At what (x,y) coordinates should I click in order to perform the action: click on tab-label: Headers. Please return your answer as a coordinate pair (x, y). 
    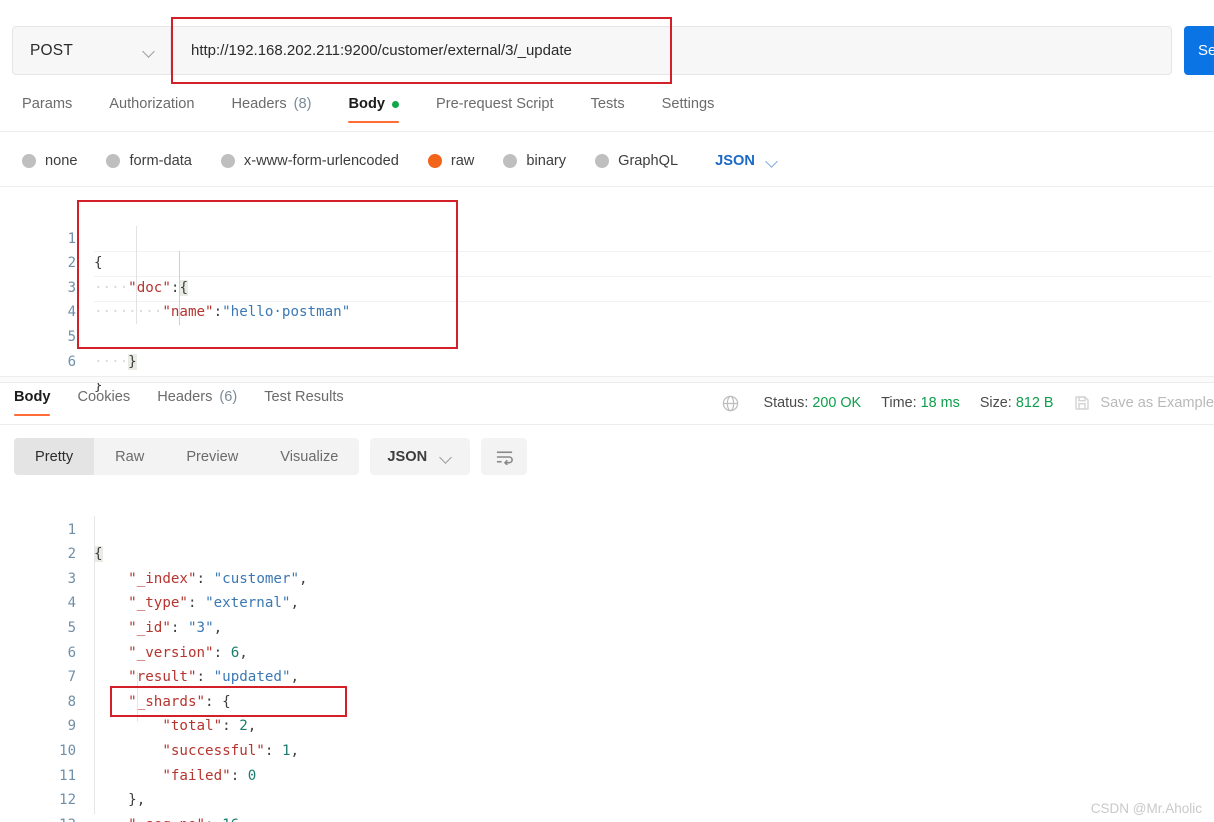
    Looking at the image, I should click on (259, 104).